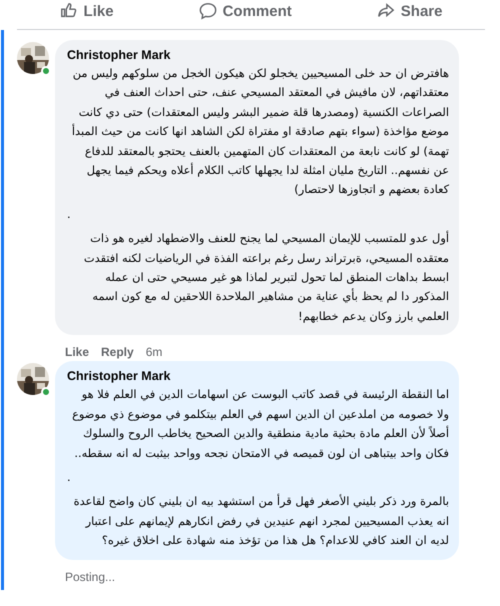  I want to click on action-link: Reply, so click(117, 352).